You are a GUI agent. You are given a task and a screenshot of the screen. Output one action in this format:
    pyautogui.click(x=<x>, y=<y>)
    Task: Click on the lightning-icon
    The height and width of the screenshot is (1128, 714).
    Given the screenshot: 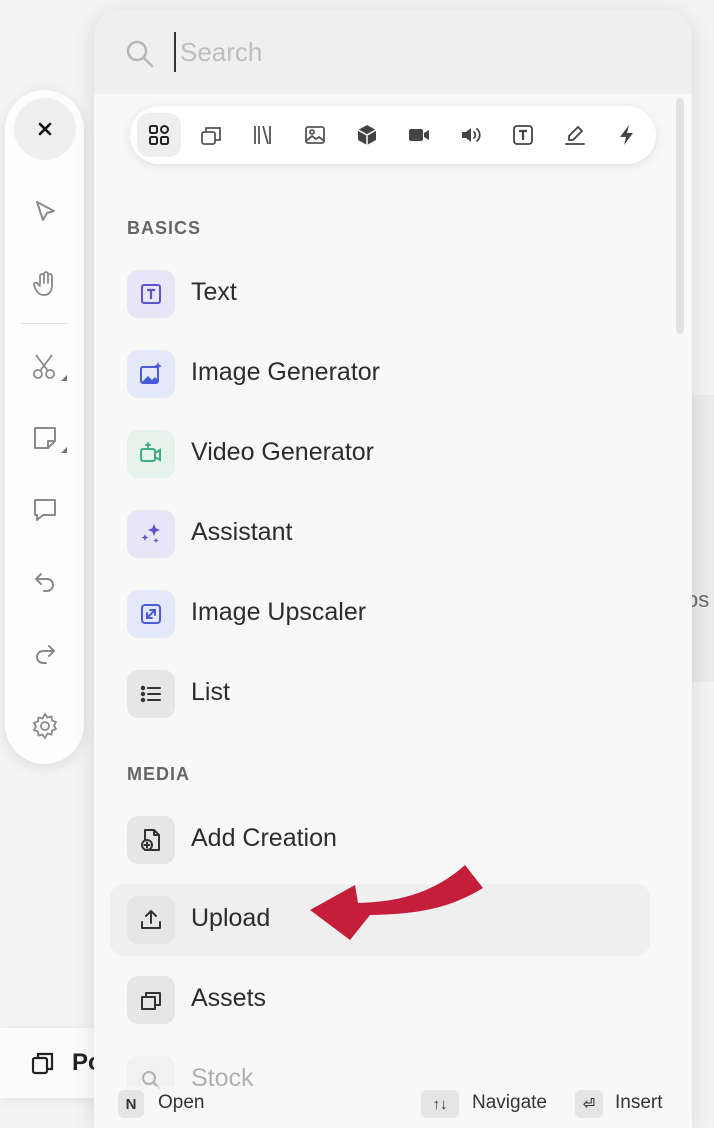 What is the action you would take?
    pyautogui.click(x=627, y=135)
    